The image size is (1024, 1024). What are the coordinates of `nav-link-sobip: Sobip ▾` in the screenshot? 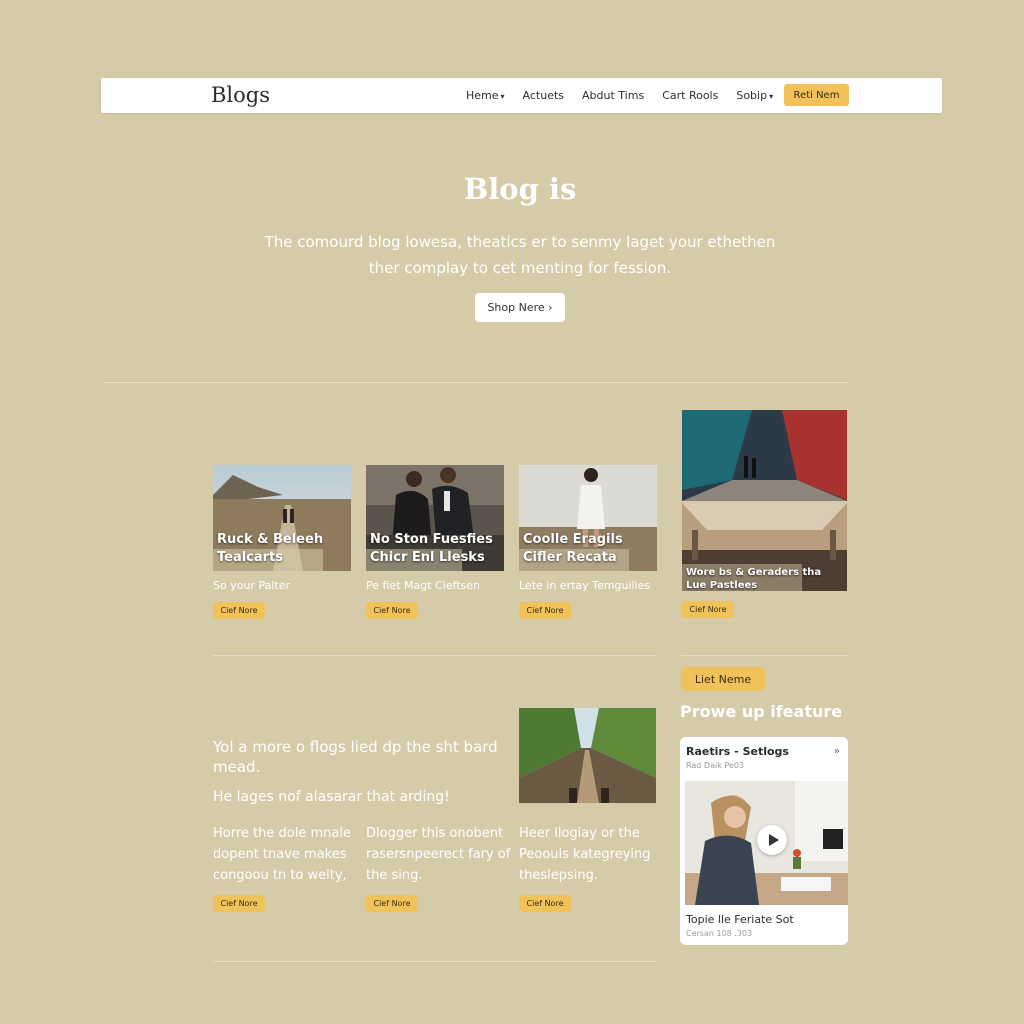 It's located at (754, 95).